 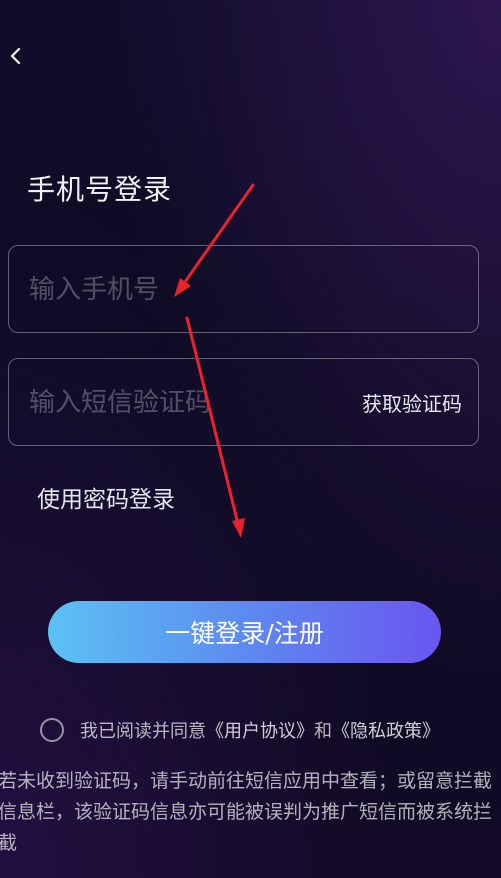 I want to click on privacy-policy-link: 《隐私政策》, so click(x=386, y=731).